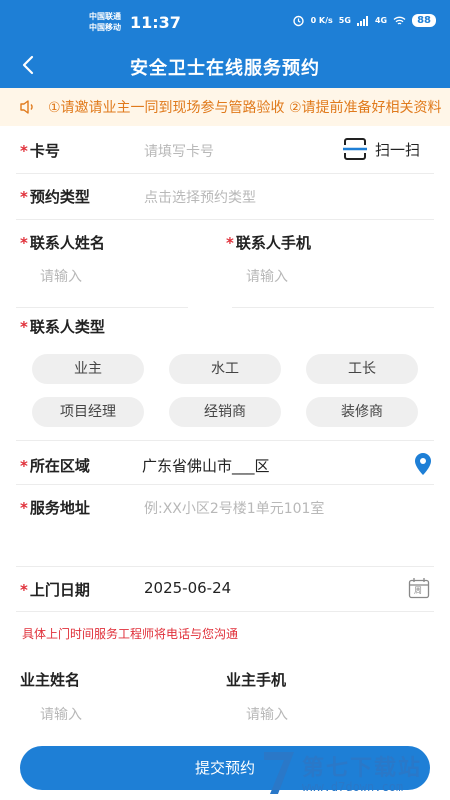  Describe the element at coordinates (353, 787) in the screenshot. I see `watermark-url: www.d7down.com` at that location.